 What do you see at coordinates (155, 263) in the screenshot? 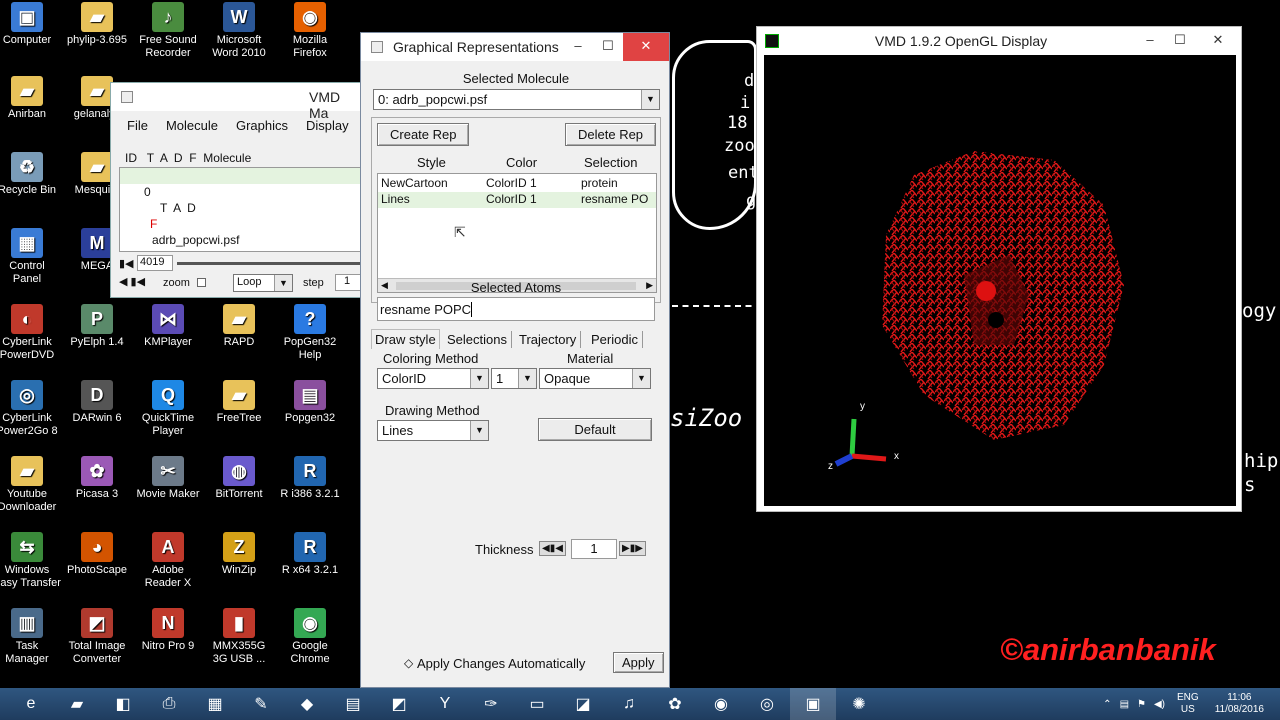
I see `frame-number: 4019` at bounding box center [155, 263].